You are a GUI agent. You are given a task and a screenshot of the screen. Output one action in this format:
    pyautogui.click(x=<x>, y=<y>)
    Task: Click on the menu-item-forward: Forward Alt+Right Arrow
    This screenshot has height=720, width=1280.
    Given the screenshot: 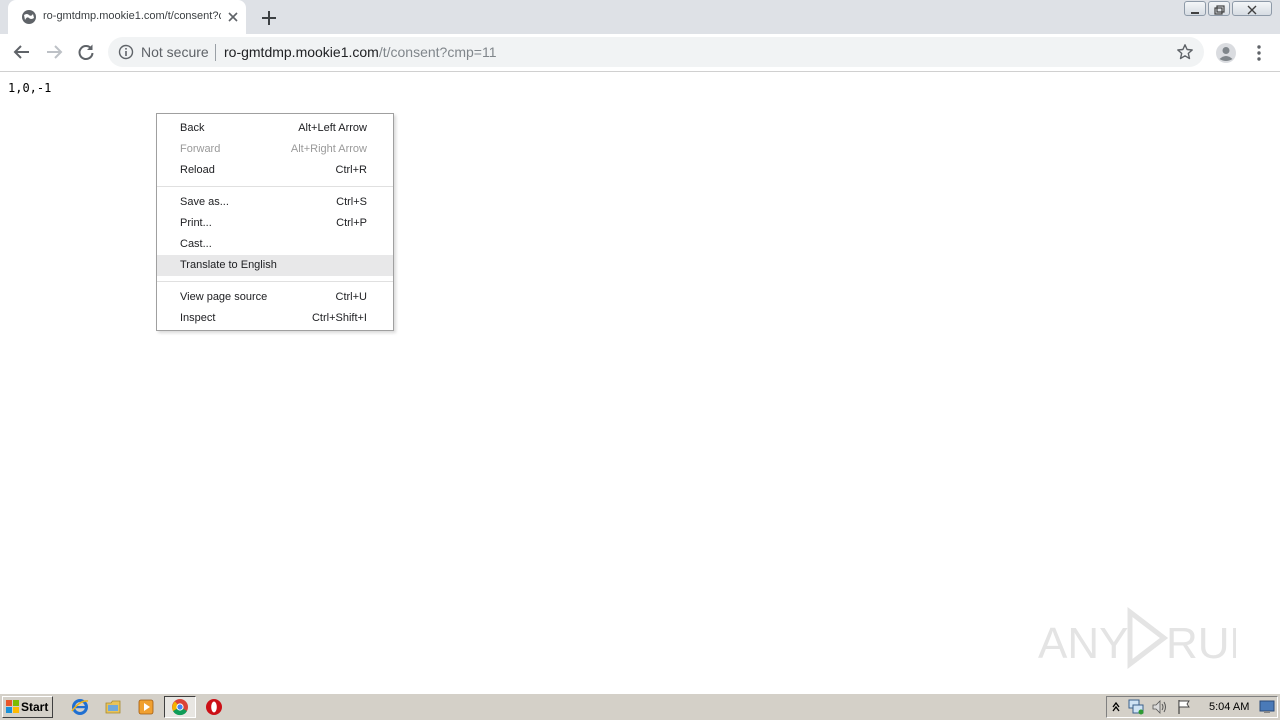 What is the action you would take?
    pyautogui.click(x=275, y=149)
    